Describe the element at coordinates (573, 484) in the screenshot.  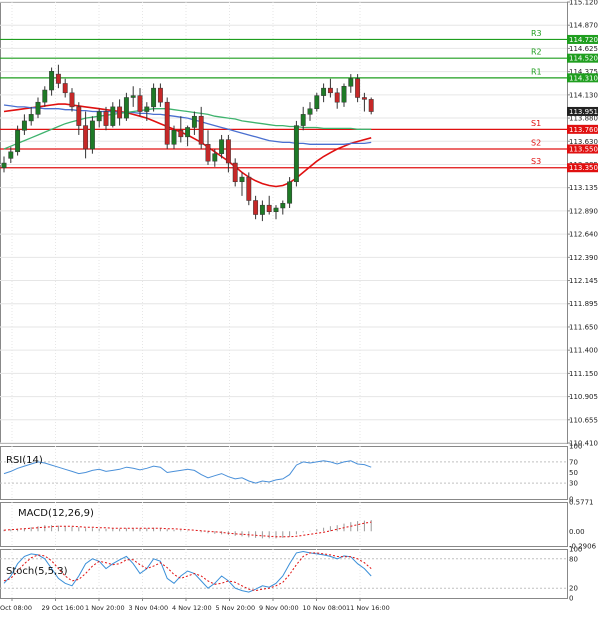
I see `rsi-y-tick-label: 30` at that location.